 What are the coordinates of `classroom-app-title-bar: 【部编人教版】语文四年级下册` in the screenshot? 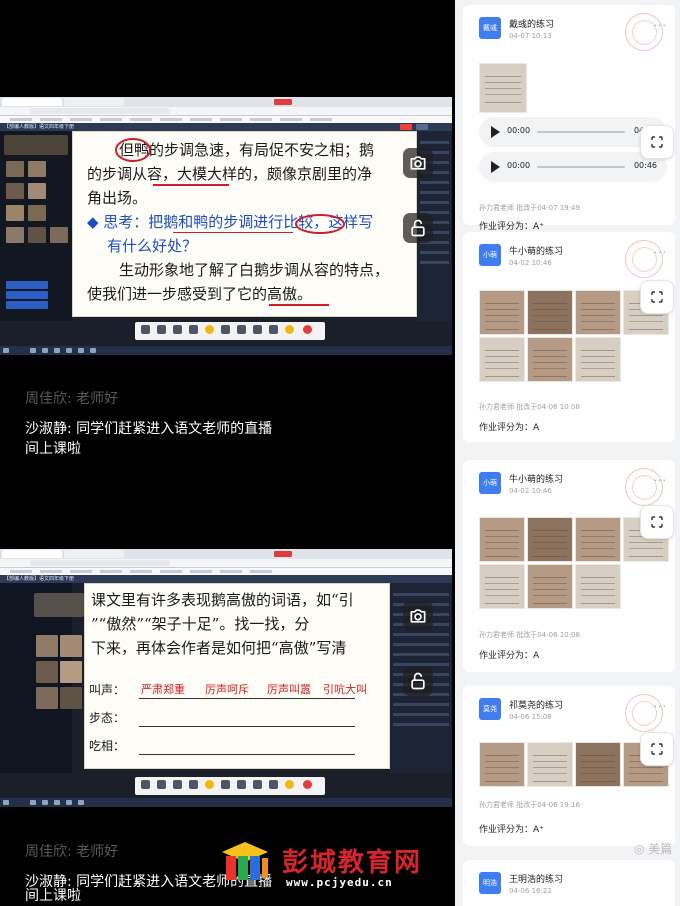 It's located at (226, 127).